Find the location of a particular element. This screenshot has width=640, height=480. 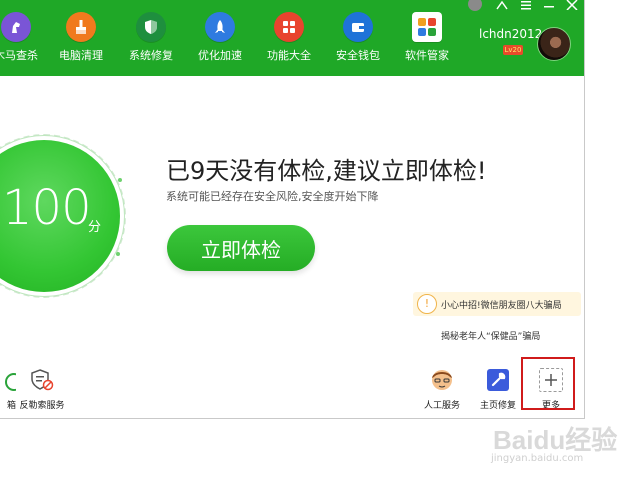

tool-label: 反勒索服务 is located at coordinates (42, 406).